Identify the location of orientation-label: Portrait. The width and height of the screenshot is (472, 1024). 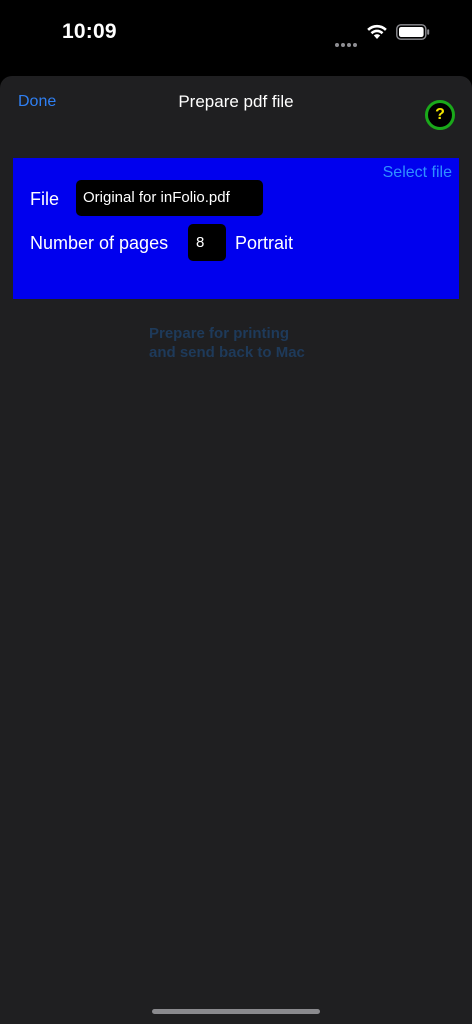
(264, 243).